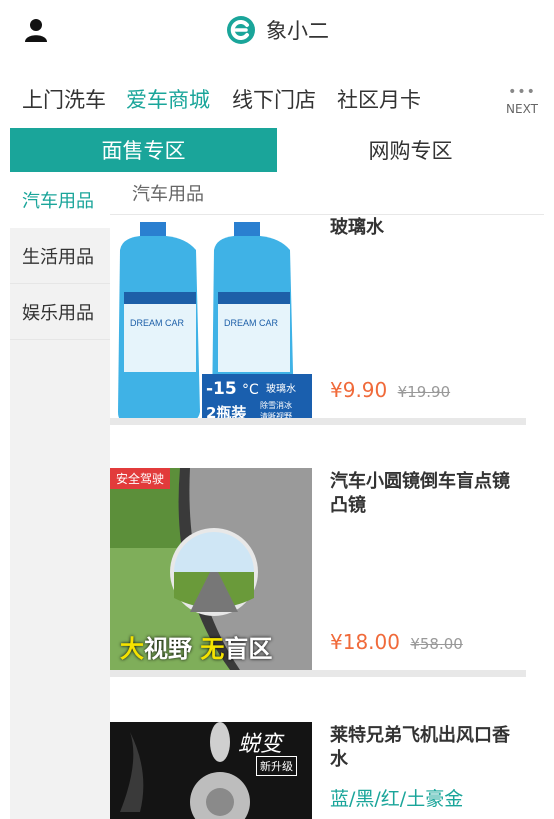 The height and width of the screenshot is (819, 554). Describe the element at coordinates (522, 109) in the screenshot. I see `next-label: NEXT` at that location.